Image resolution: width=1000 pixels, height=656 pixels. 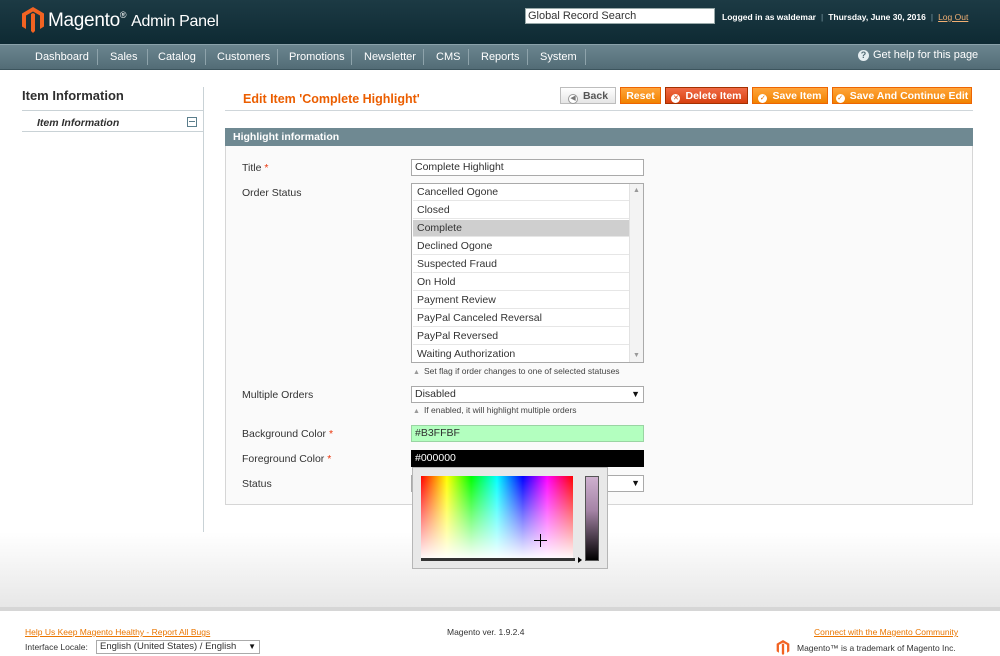 What do you see at coordinates (175, 21) in the screenshot?
I see `logo-sub: Admin Panel` at bounding box center [175, 21].